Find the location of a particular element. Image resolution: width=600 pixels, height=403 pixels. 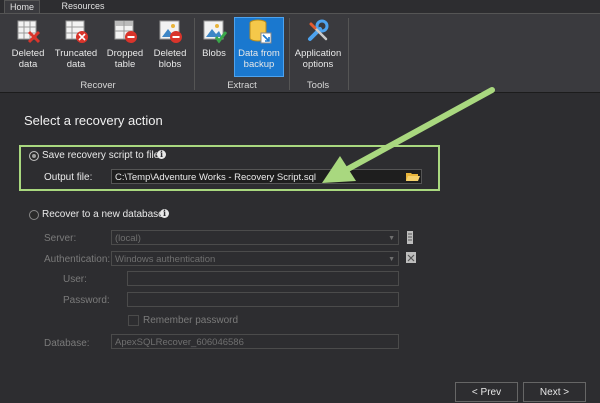

user-field is located at coordinates (263, 278).